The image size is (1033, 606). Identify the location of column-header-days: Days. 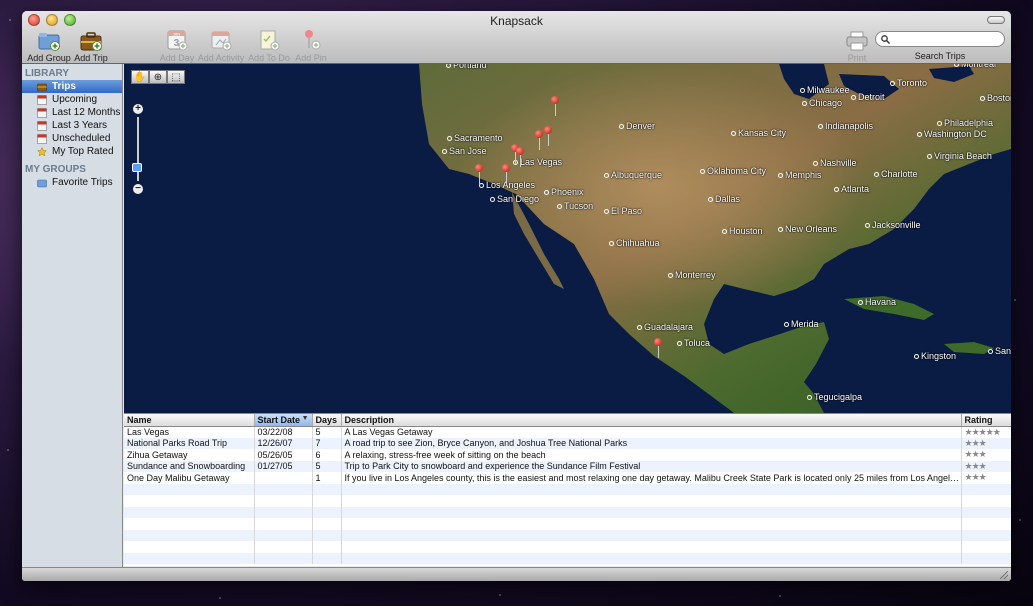
(327, 420).